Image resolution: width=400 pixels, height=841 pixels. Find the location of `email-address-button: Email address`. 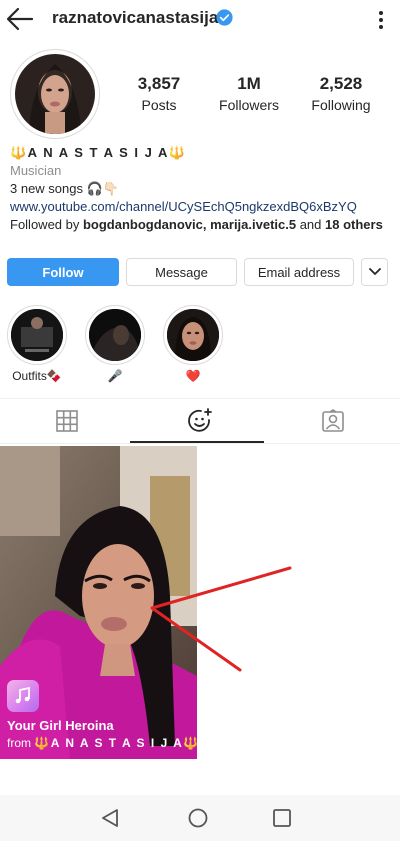

email-address-button: Email address is located at coordinates (299, 272).